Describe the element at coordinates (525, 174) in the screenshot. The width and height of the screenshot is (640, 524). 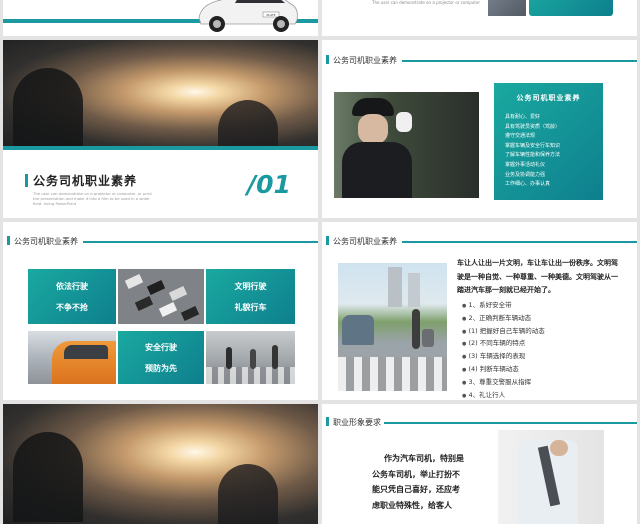
I see `qualities-item: 业务及协调能力强` at that location.